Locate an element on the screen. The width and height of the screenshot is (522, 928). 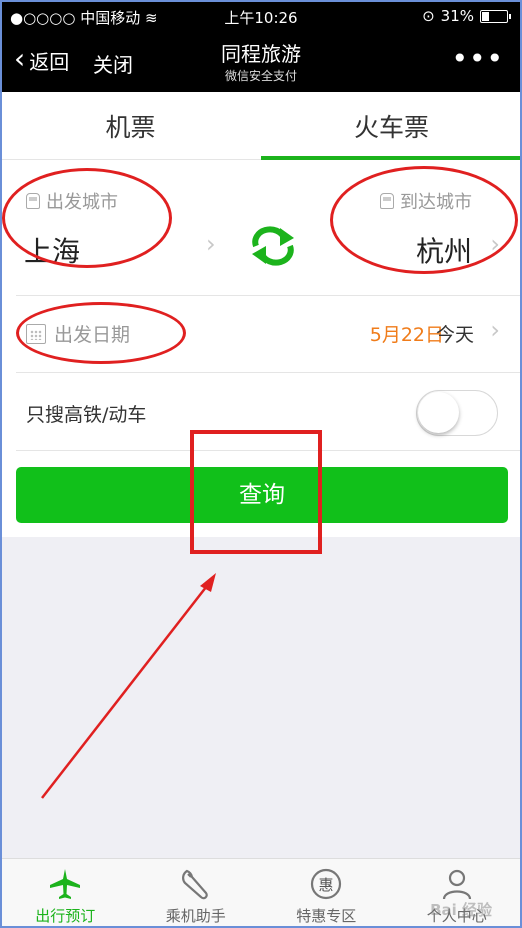
nav-item-booking: 出行预订 is located at coordinates (65, 893).